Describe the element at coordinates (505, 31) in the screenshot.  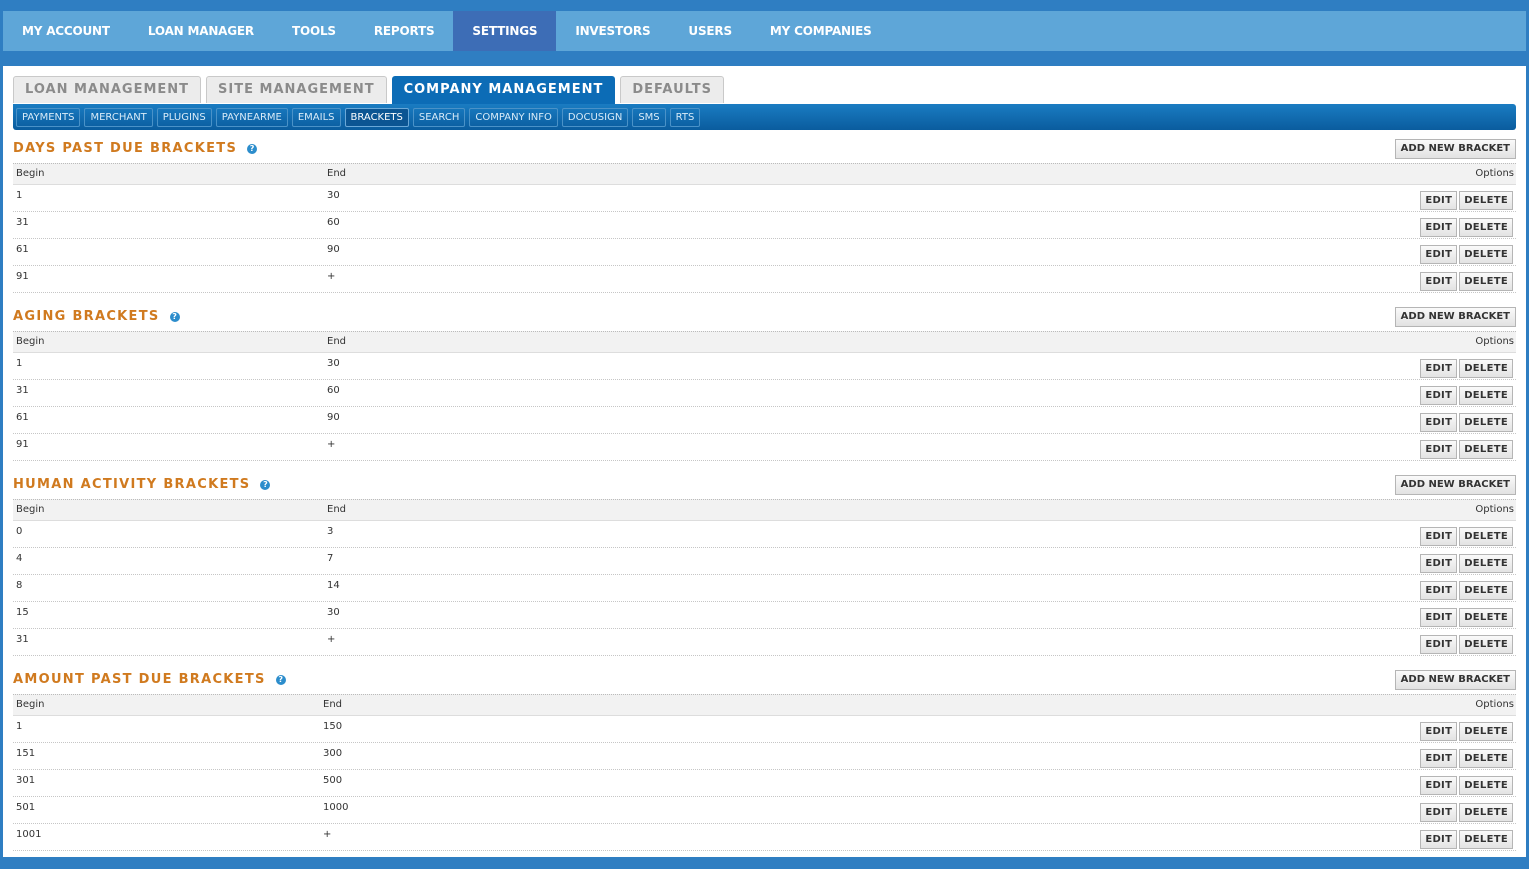
I see `nav-settings: SETTINGS` at that location.